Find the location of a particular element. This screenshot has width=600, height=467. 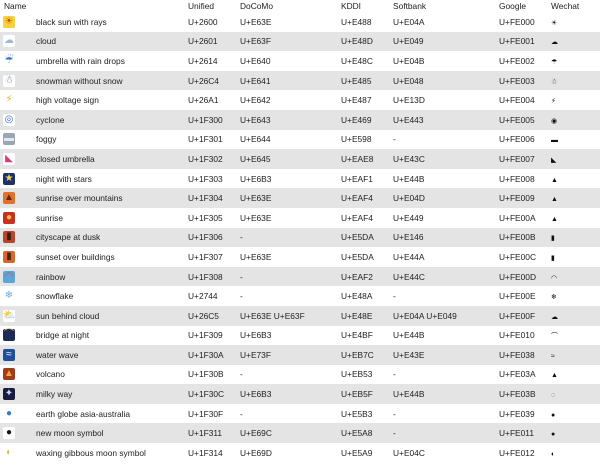

emoji-cell: ● is located at coordinates (17, 433).